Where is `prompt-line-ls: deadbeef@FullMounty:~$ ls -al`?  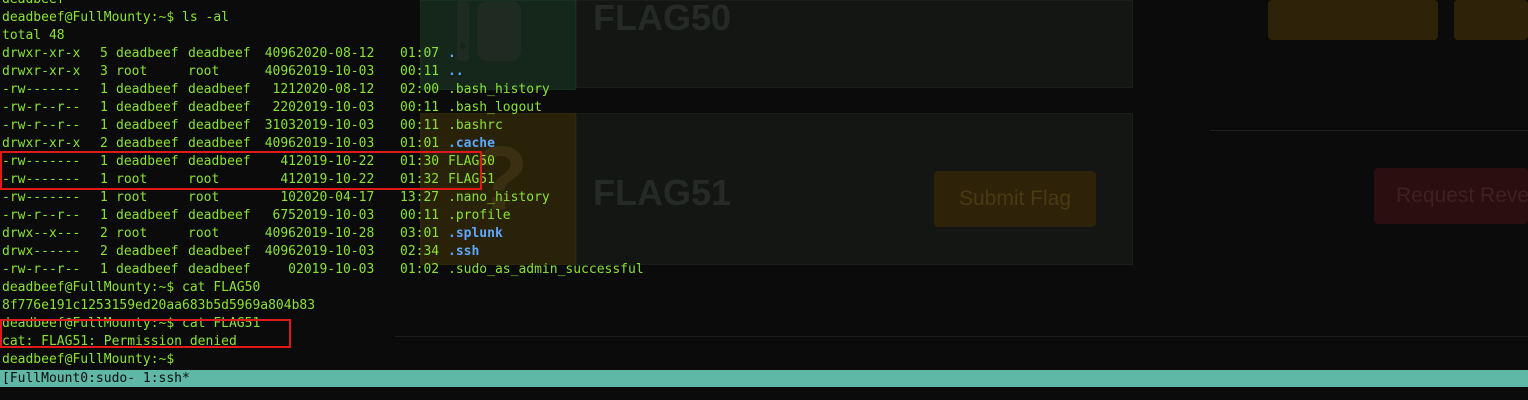 prompt-line-ls: deadbeef@FullMounty:~$ ls -al is located at coordinates (115, 18).